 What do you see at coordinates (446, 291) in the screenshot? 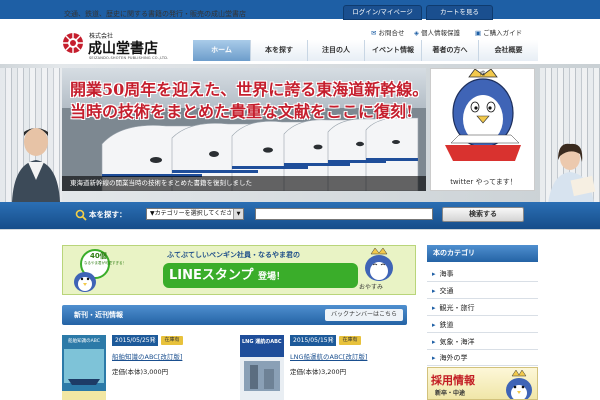
I see `category-item-label: 交通` at bounding box center [446, 291].